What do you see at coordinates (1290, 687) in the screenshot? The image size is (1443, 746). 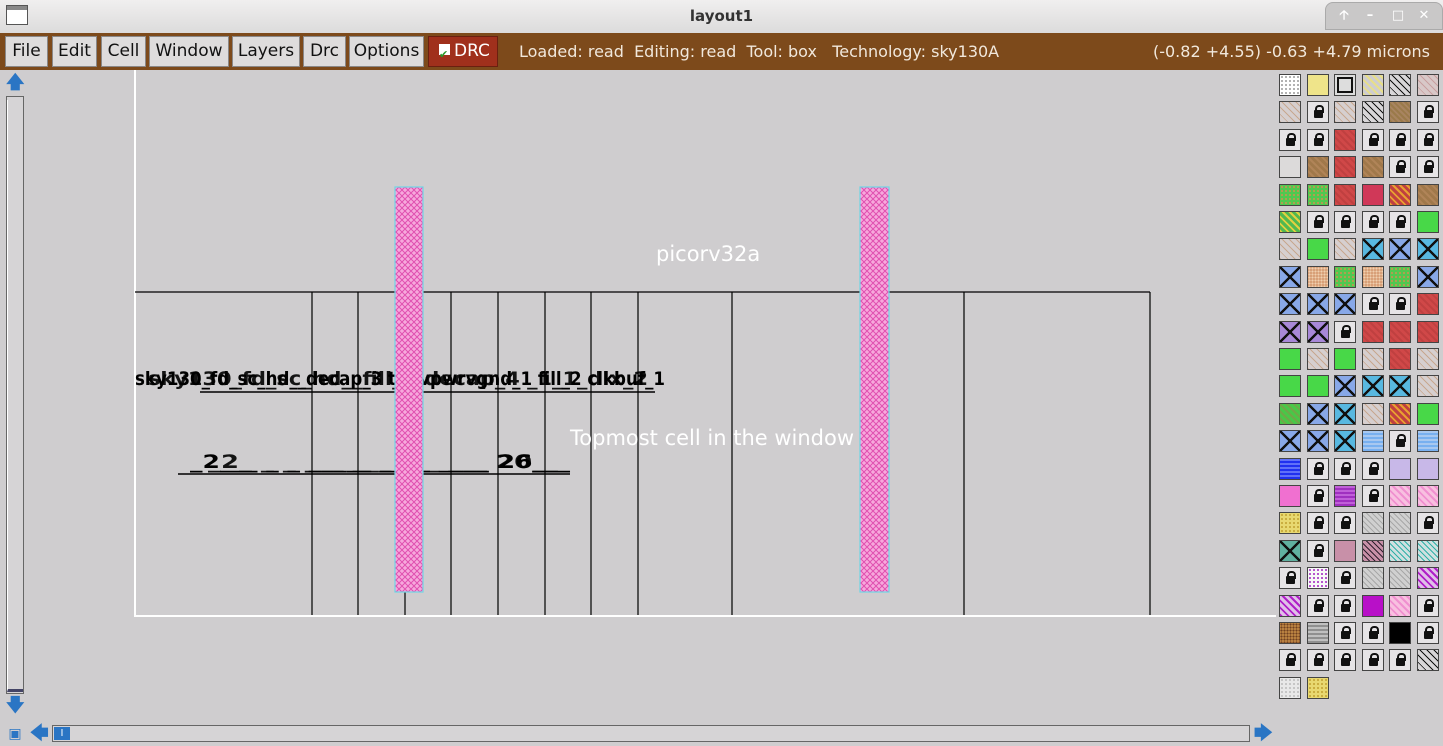 I see `layer-swatch-lightdots` at bounding box center [1290, 687].